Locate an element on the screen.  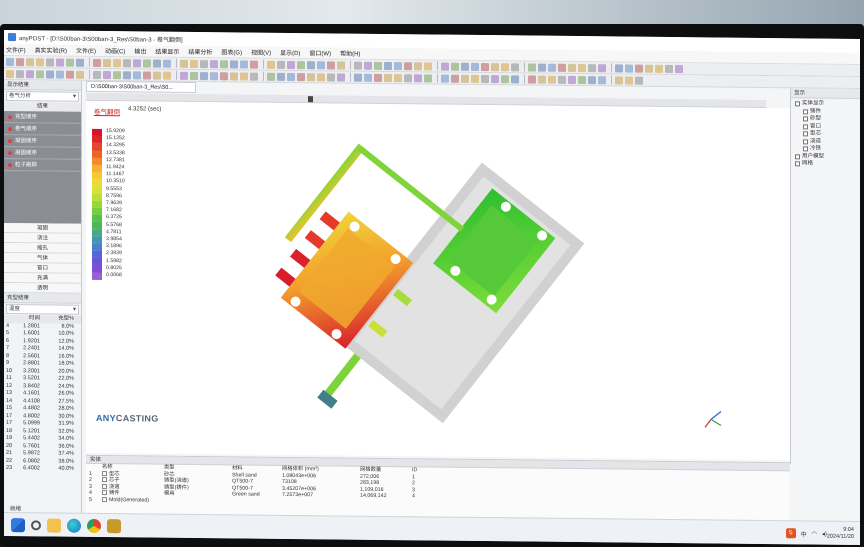
edge-icon is located at coordinates (74, 525).